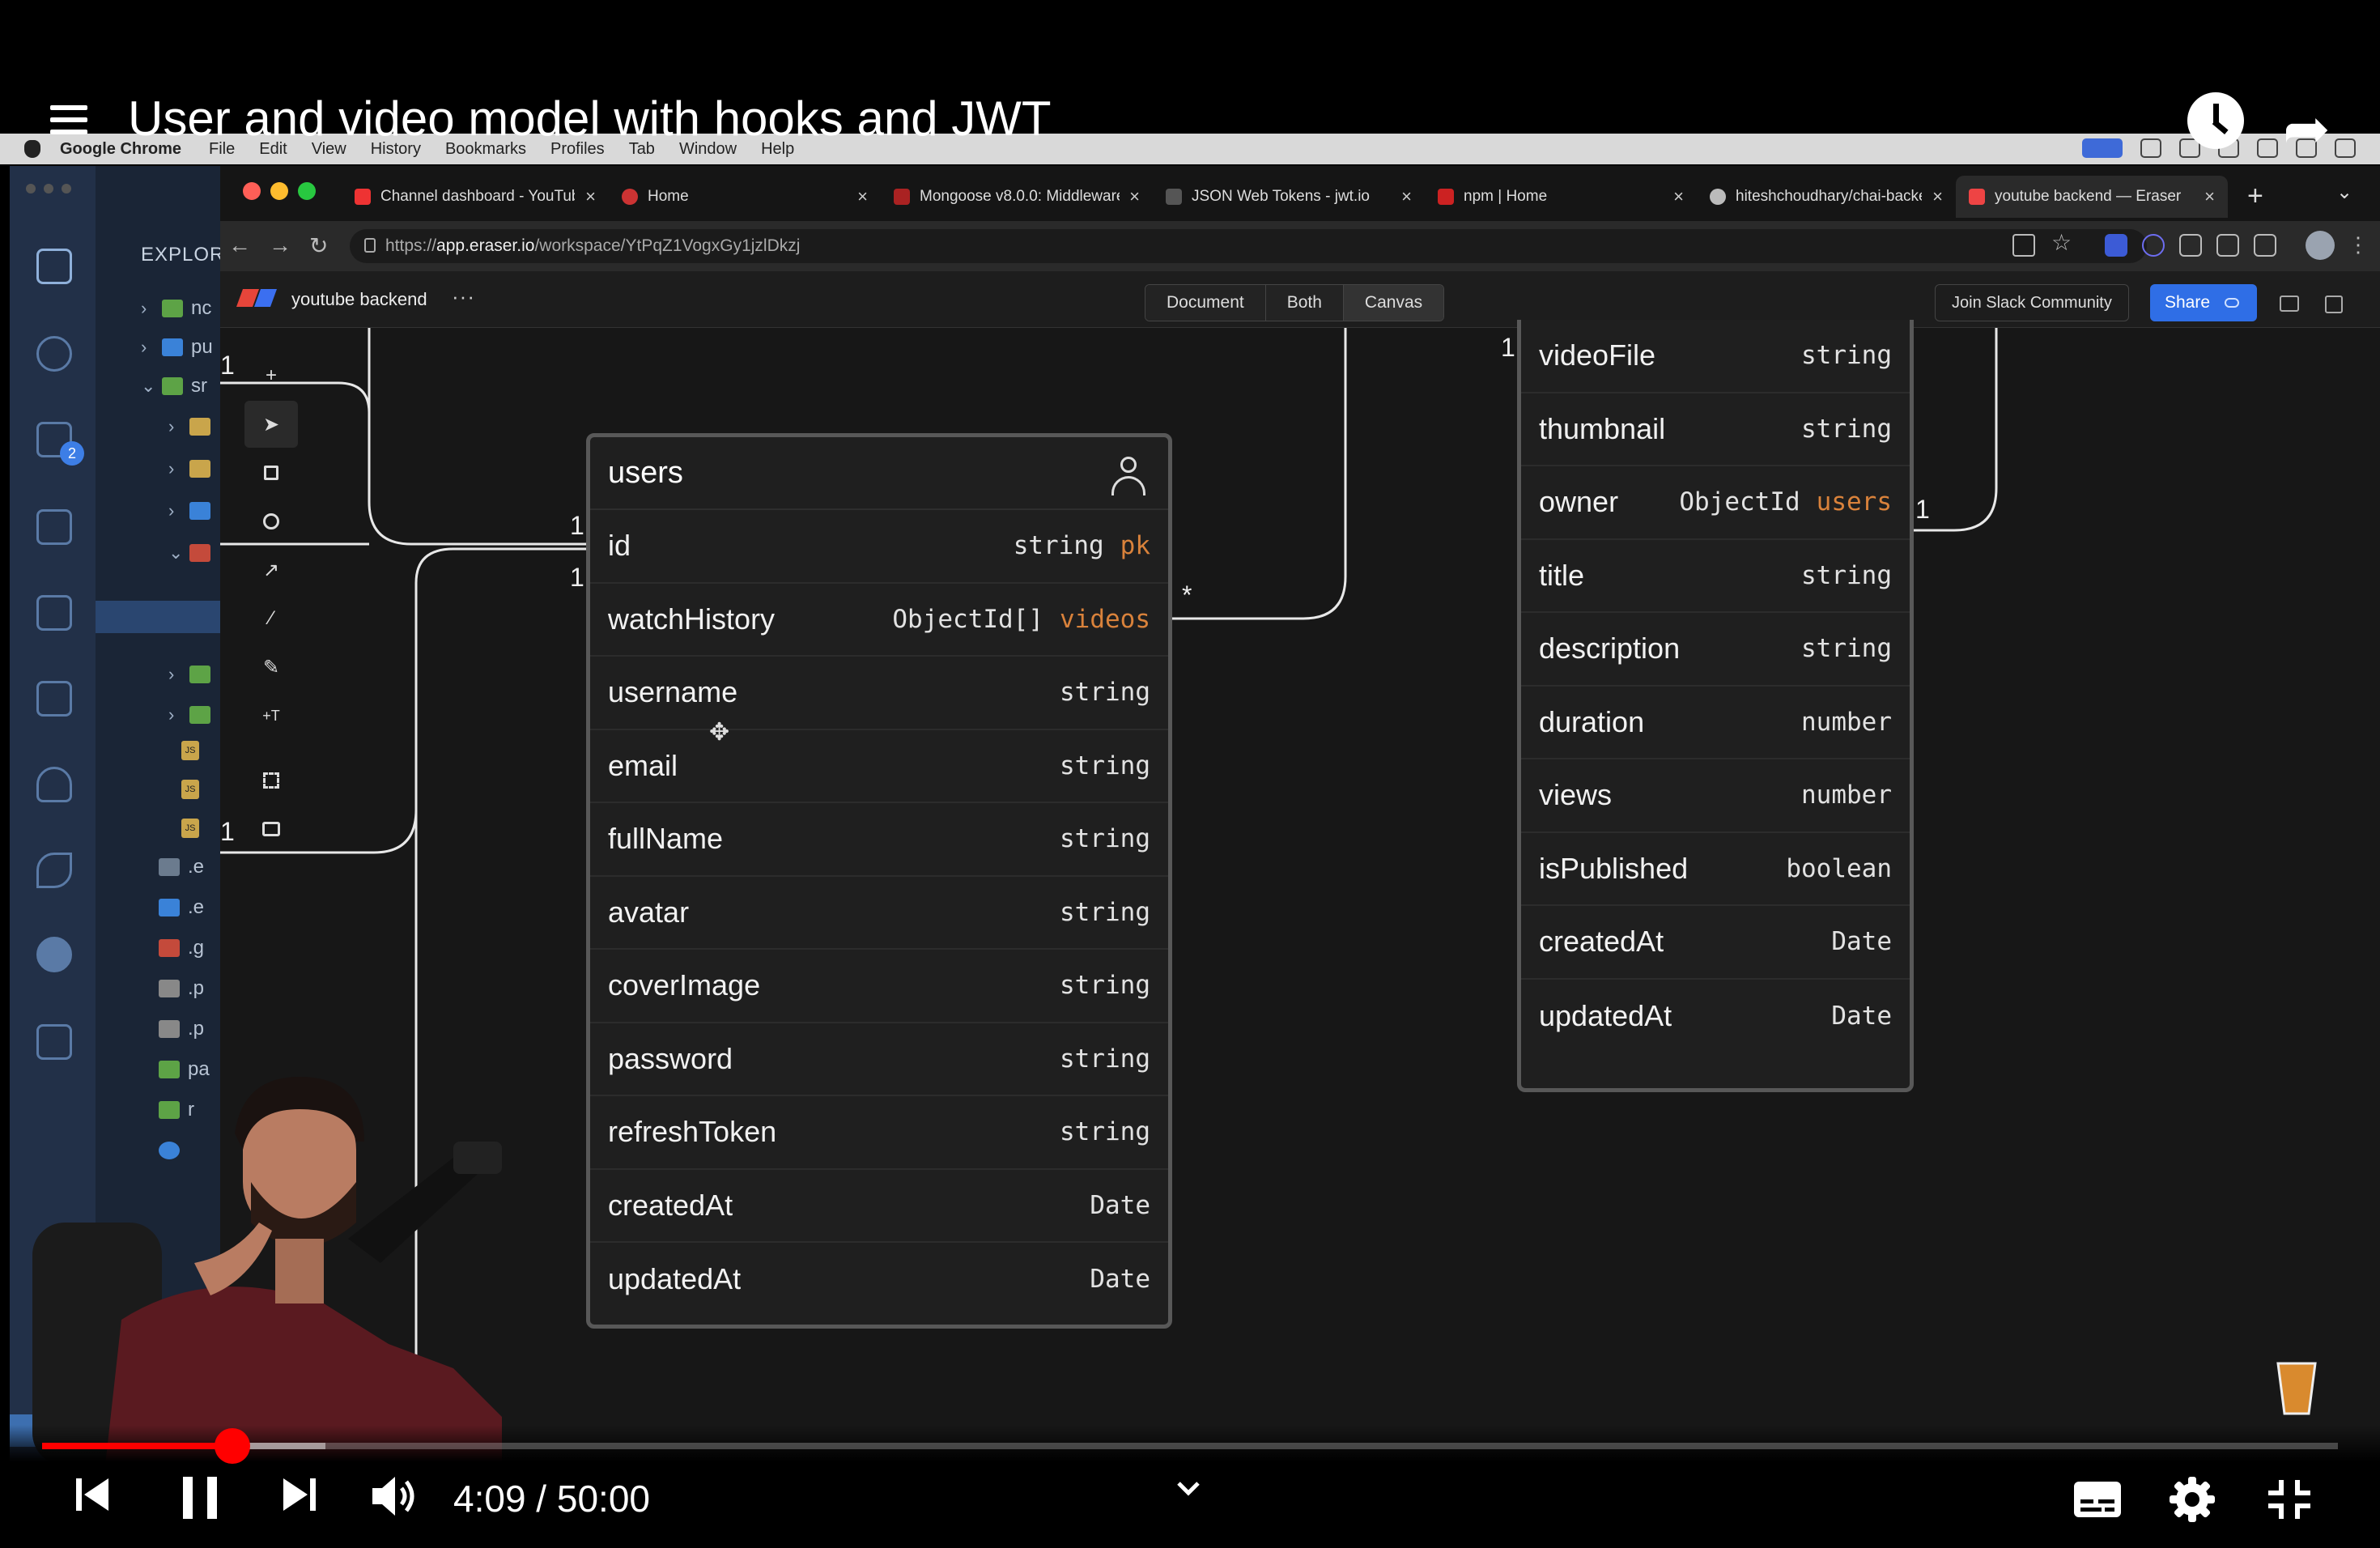 This screenshot has width=2380, height=1548. What do you see at coordinates (2062, 242) in the screenshot?
I see `bookmark-star-icon: ☆` at bounding box center [2062, 242].